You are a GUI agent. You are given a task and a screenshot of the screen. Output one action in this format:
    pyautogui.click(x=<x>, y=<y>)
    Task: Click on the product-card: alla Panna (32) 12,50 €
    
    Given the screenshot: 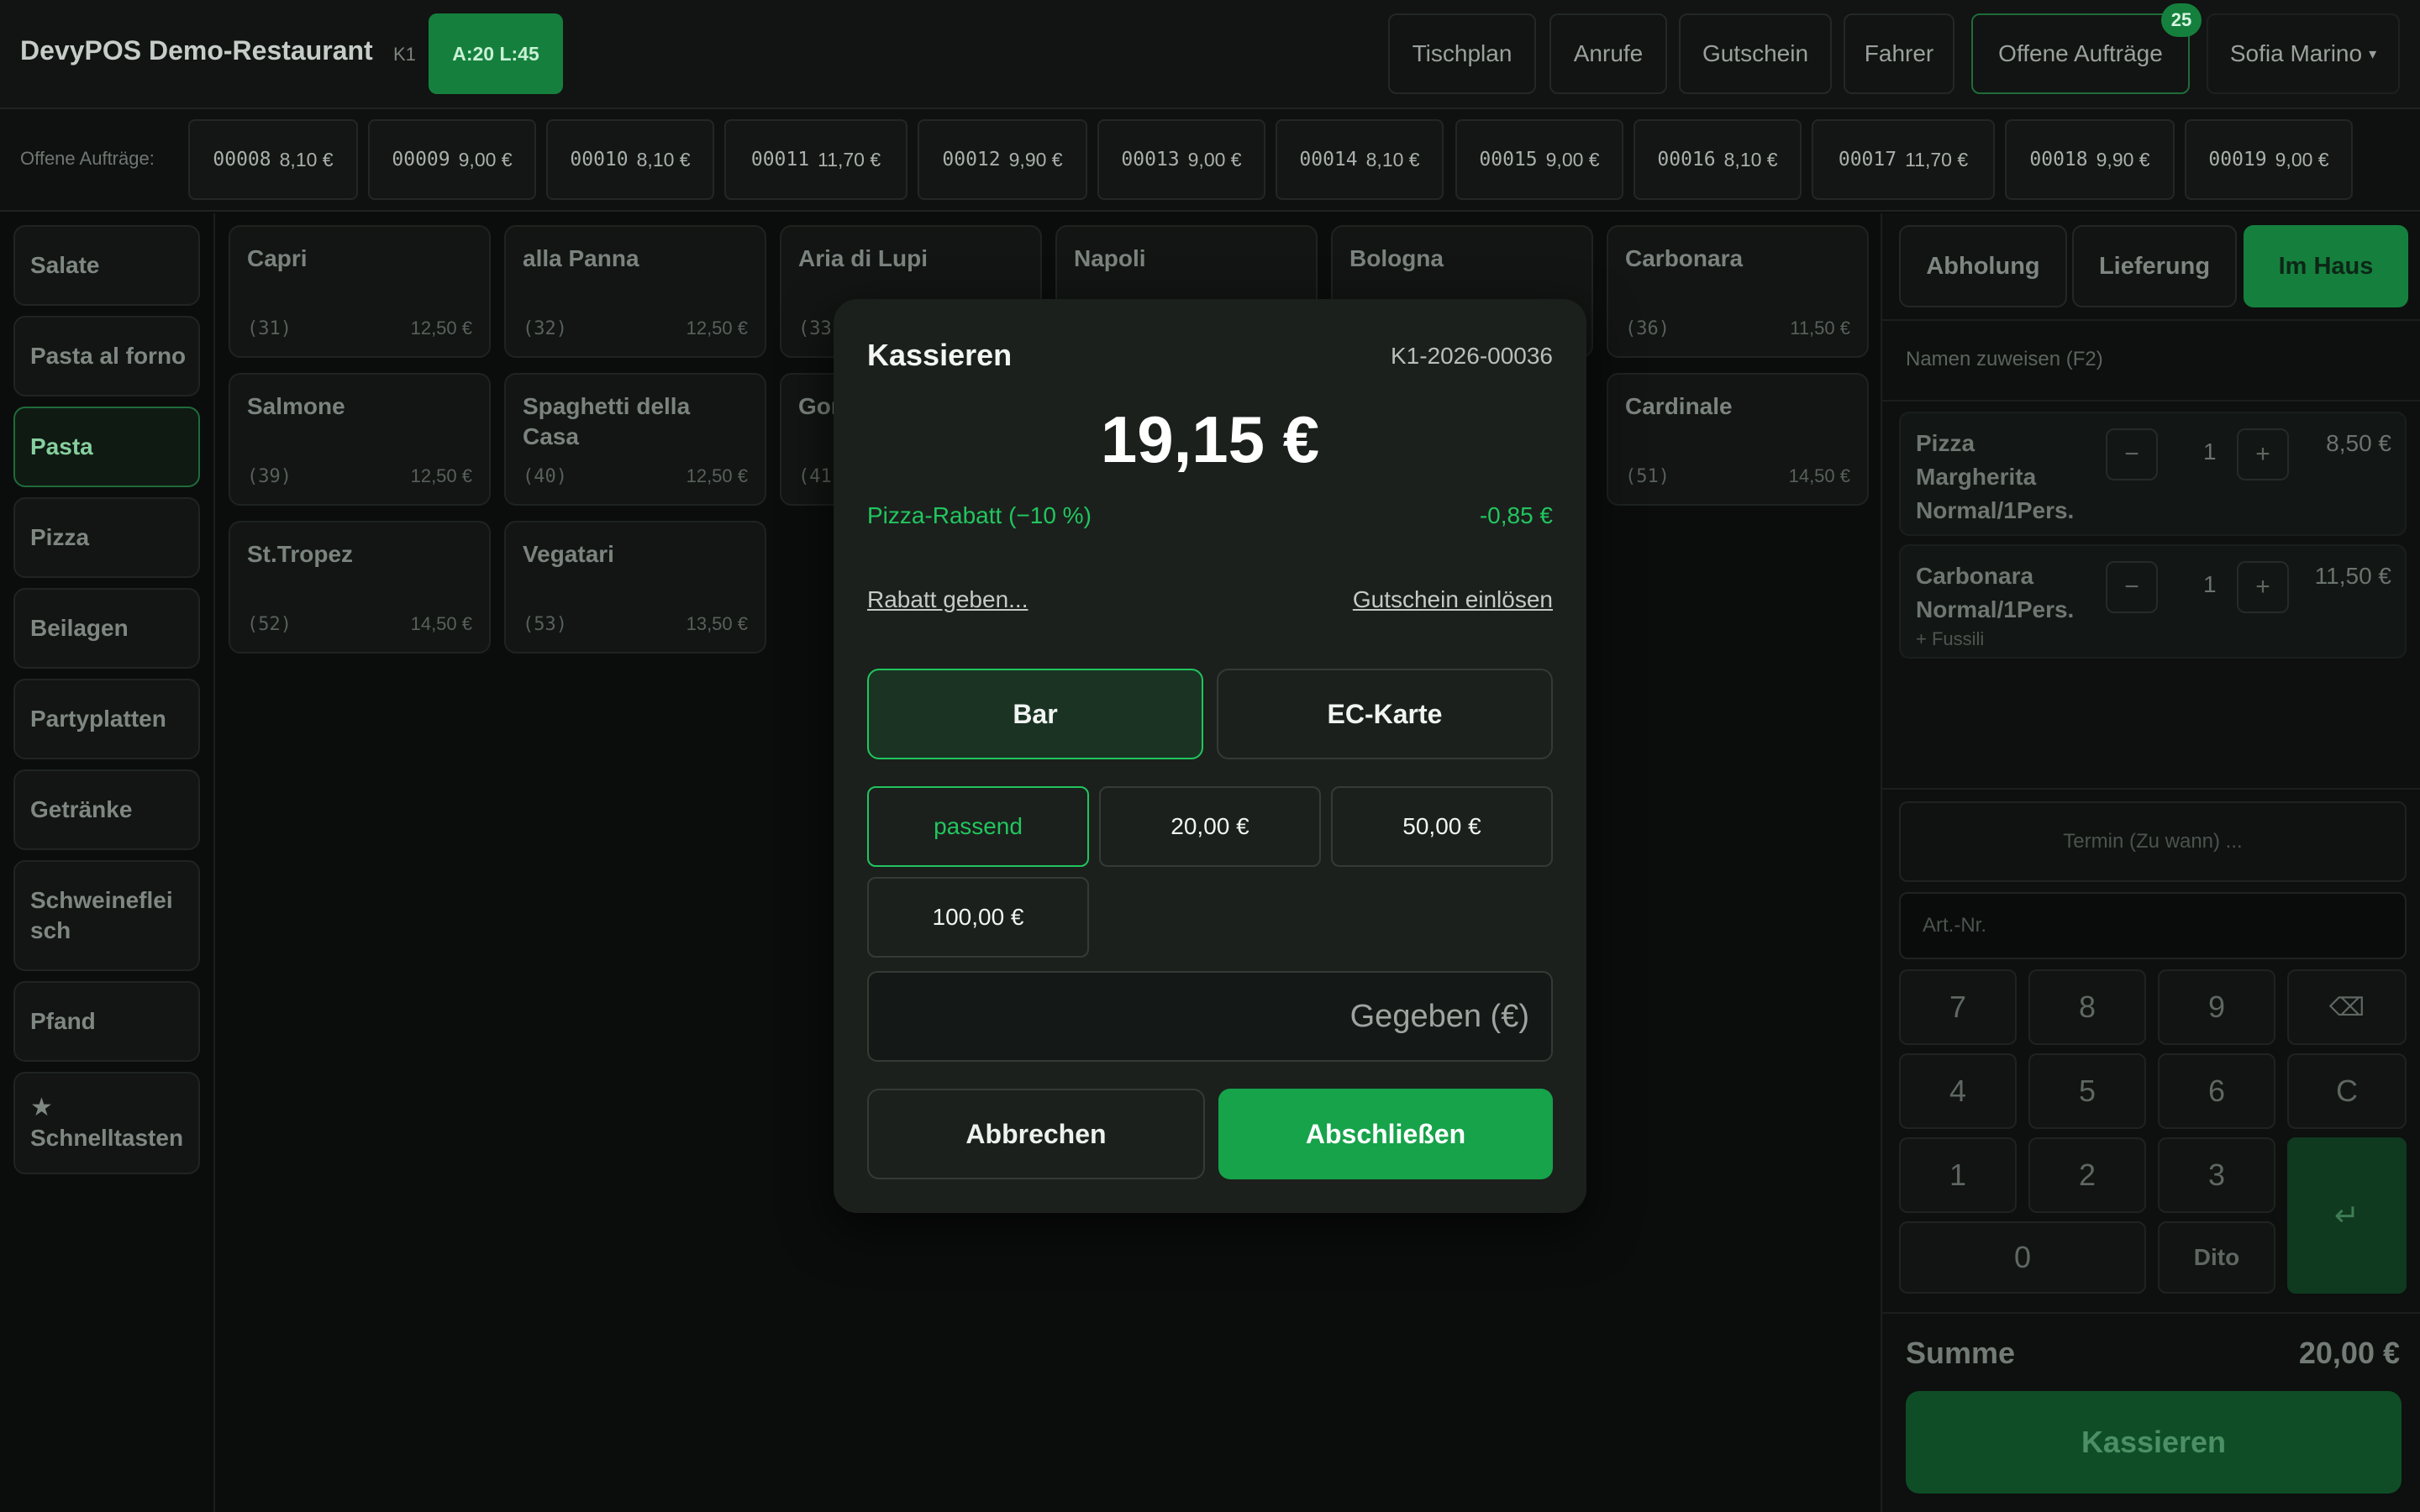 What is the action you would take?
    pyautogui.click(x=635, y=291)
    